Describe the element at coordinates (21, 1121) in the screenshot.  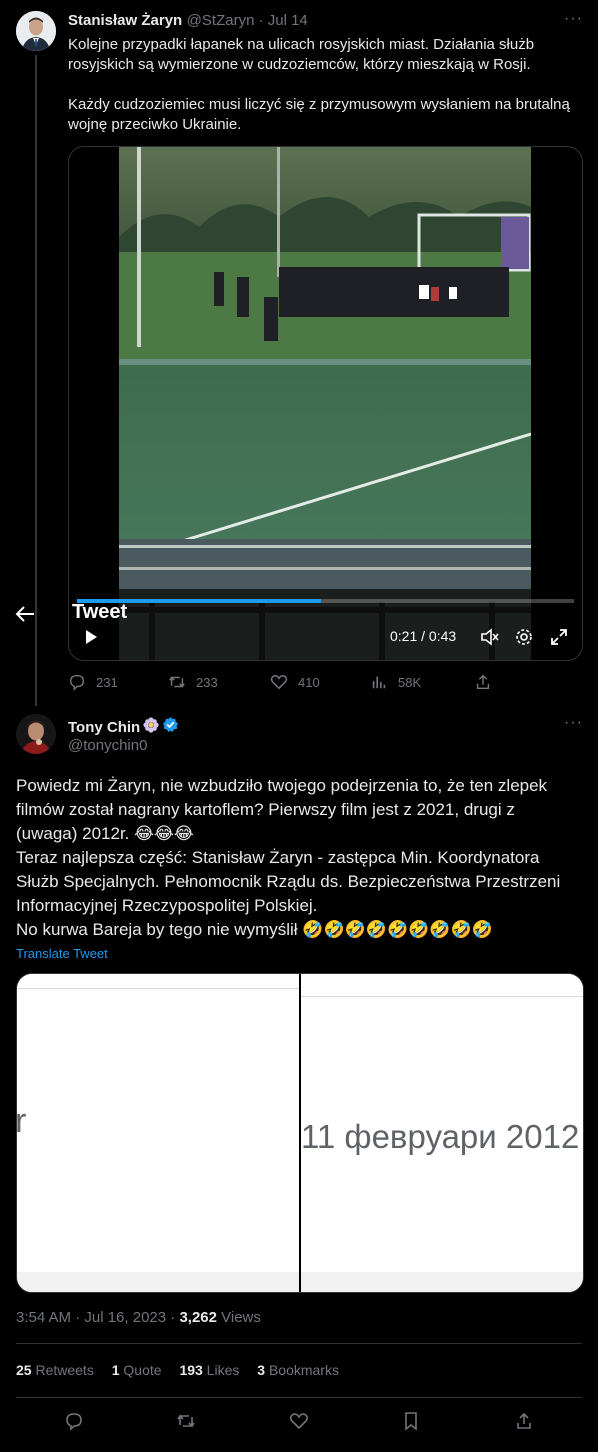
I see `image-left-text: r` at that location.